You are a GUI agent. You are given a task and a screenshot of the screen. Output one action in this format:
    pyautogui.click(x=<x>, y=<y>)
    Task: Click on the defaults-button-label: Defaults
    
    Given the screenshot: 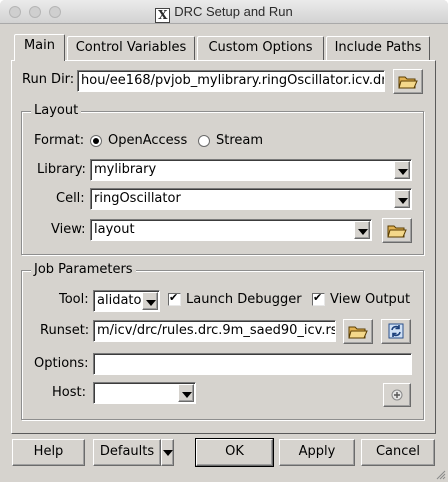 What is the action you would take?
    pyautogui.click(x=127, y=451)
    